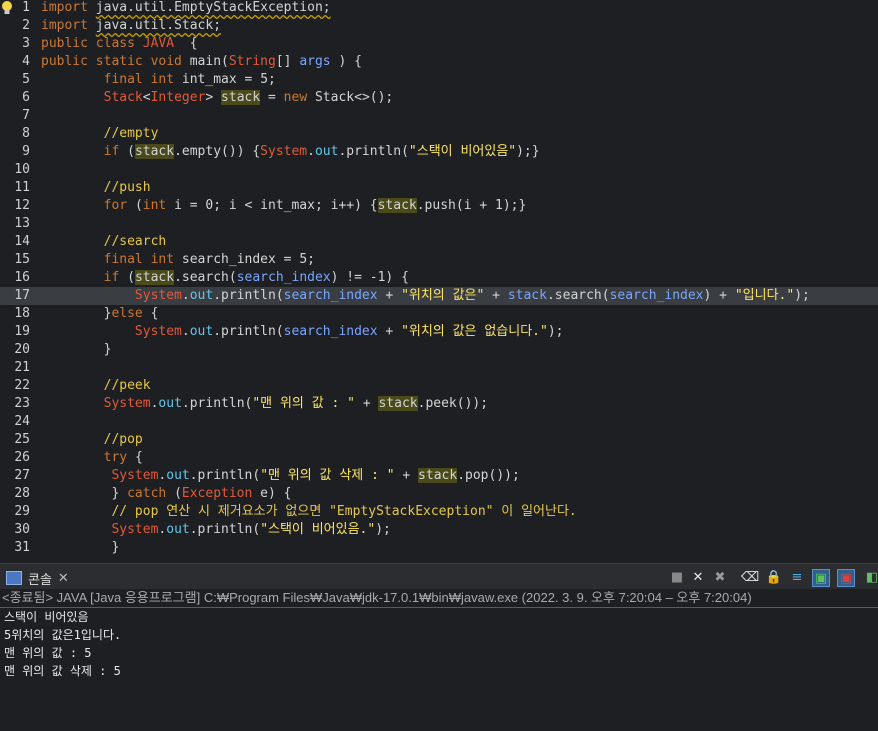  What do you see at coordinates (131, 25) in the screenshot?
I see `code-text: import java.util.Stack;` at bounding box center [131, 25].